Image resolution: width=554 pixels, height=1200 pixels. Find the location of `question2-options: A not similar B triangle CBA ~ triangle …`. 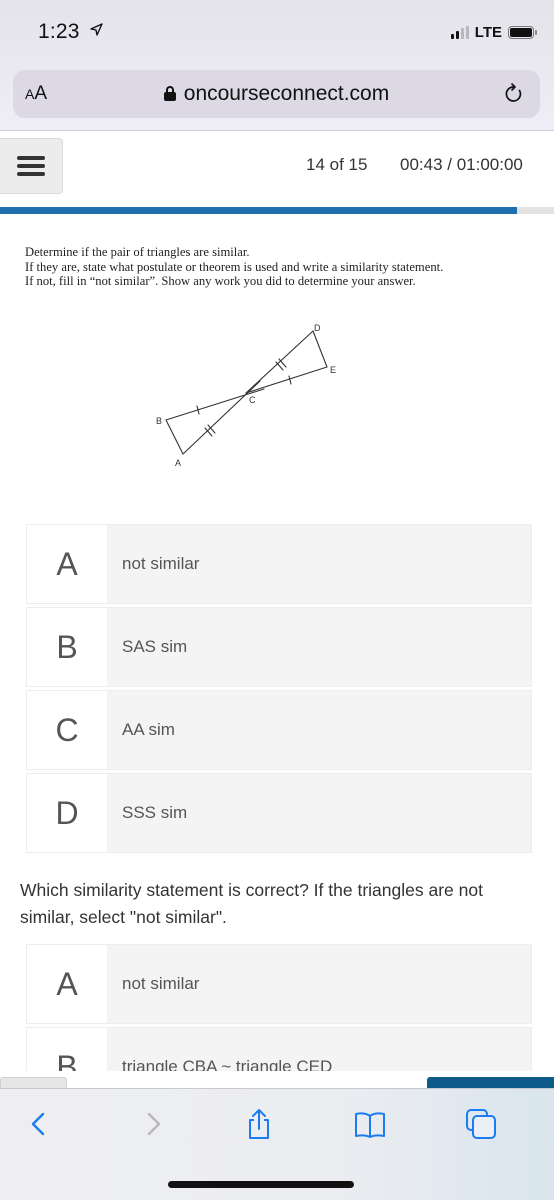

question2-options: A not similar B triangle CBA ~ triangle … is located at coordinates (279, 1007).